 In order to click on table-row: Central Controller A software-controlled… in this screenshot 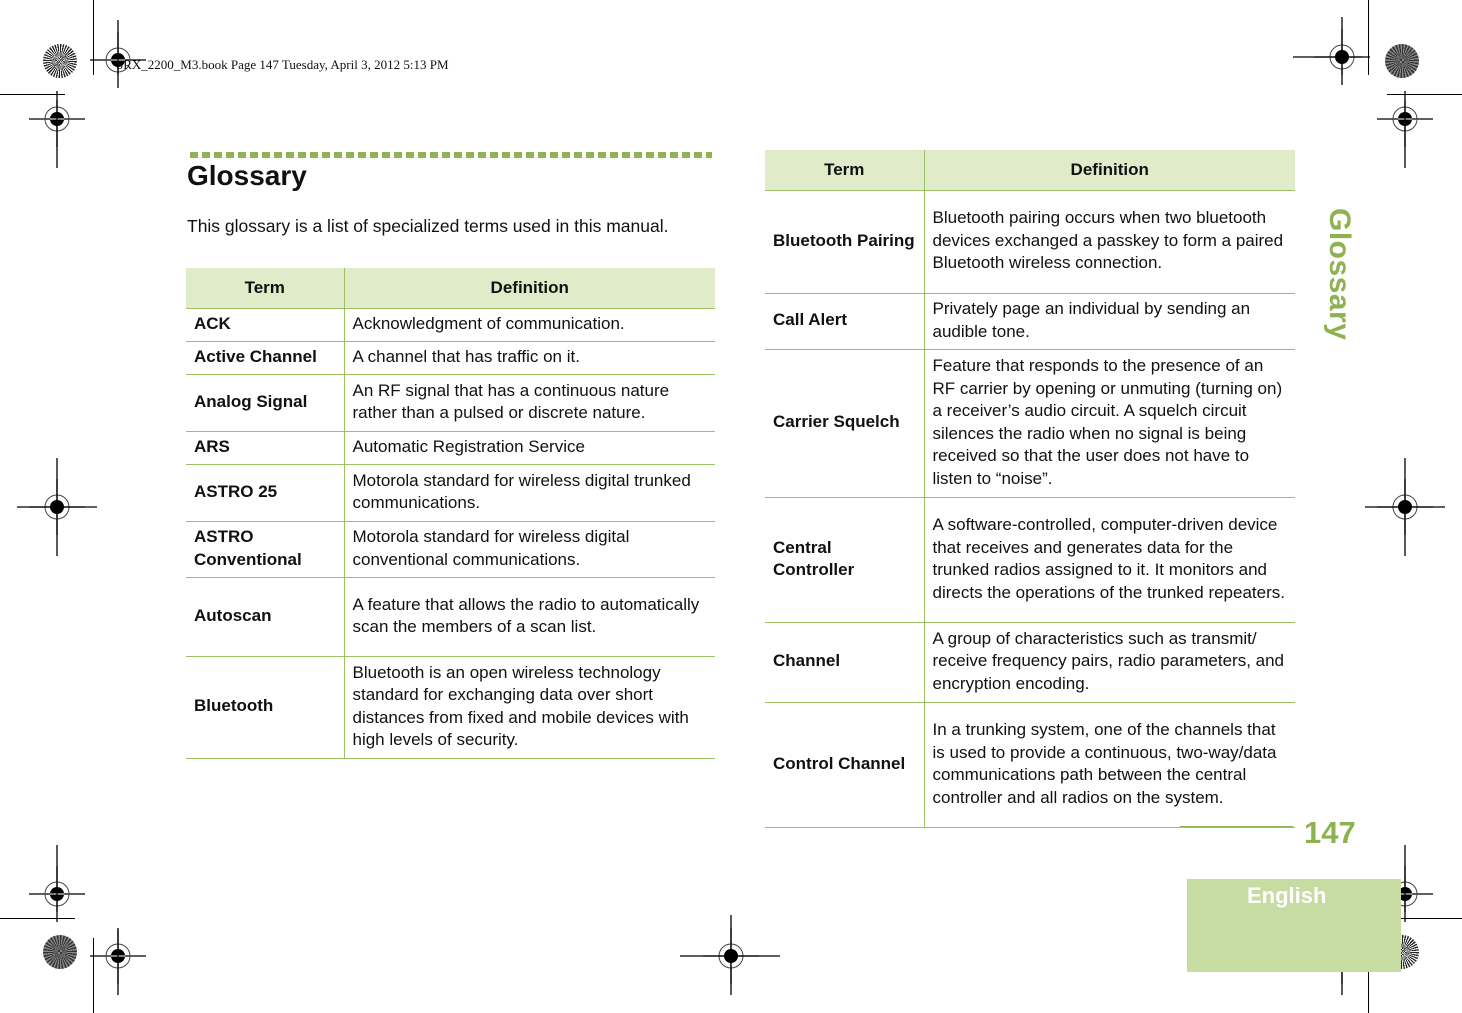, I will do `click(1030, 560)`.